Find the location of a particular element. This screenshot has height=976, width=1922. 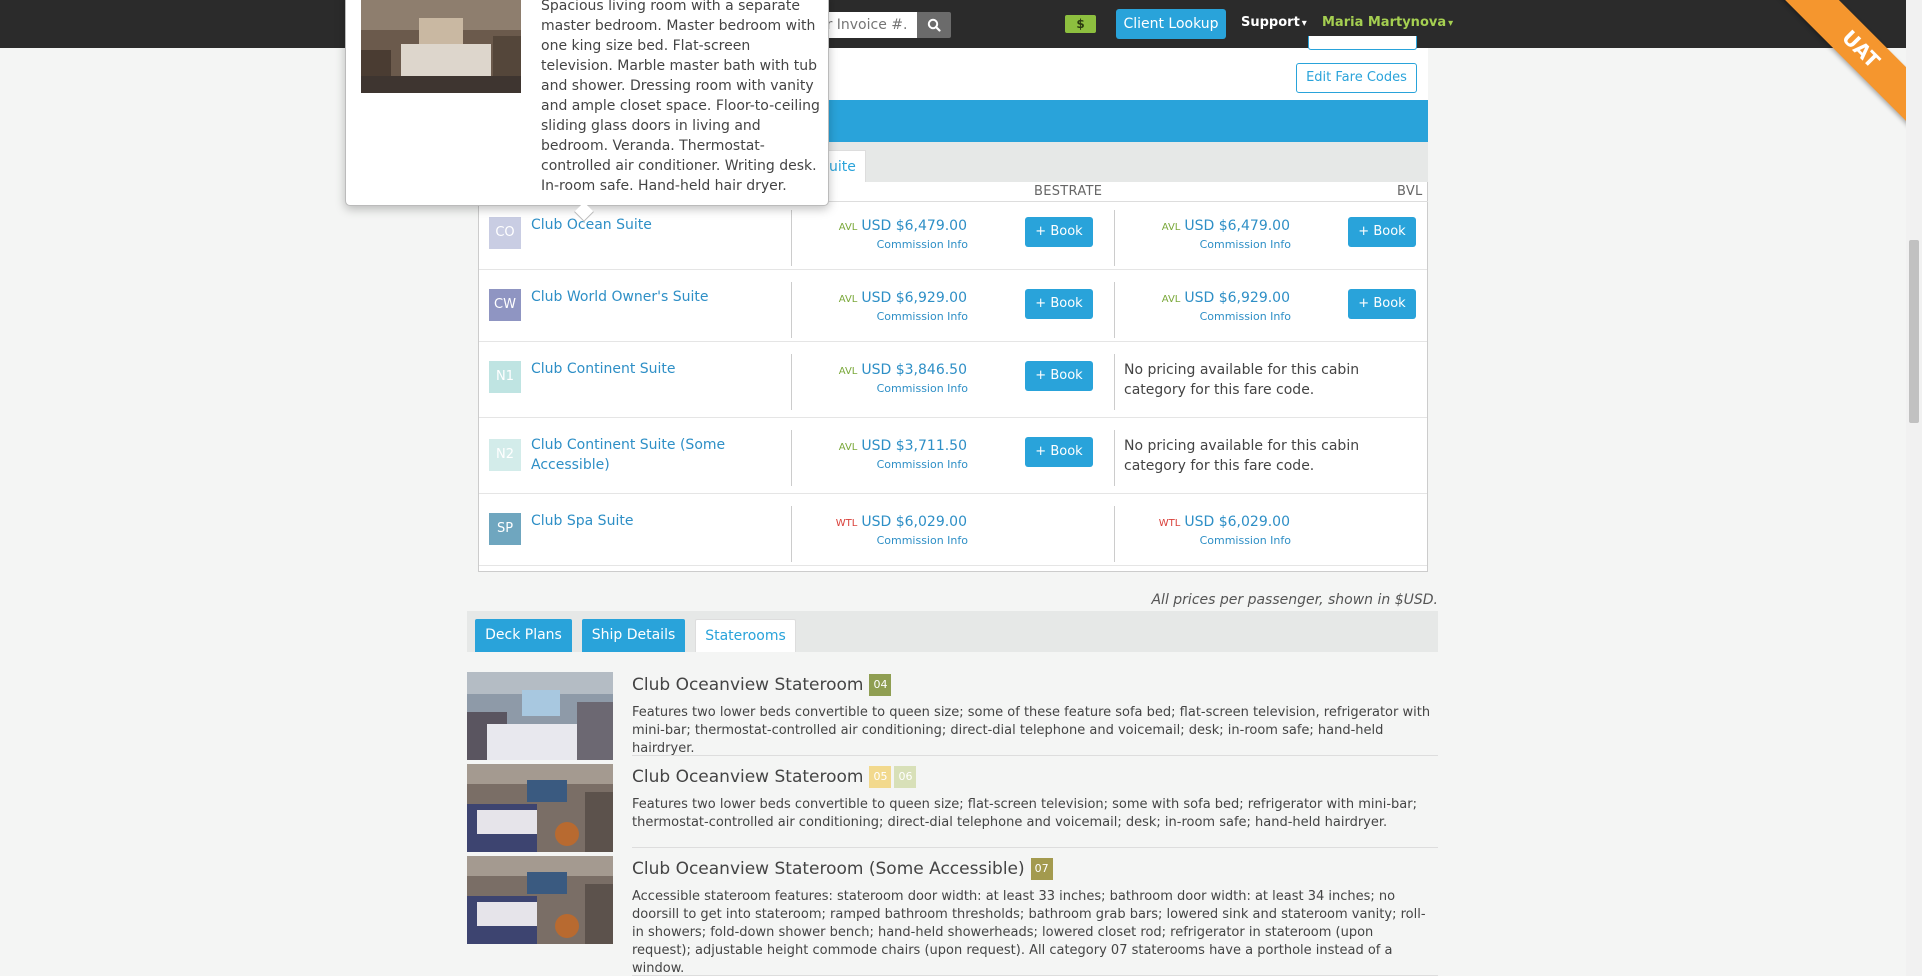

price-value: USD $3,711.50 is located at coordinates (914, 446).